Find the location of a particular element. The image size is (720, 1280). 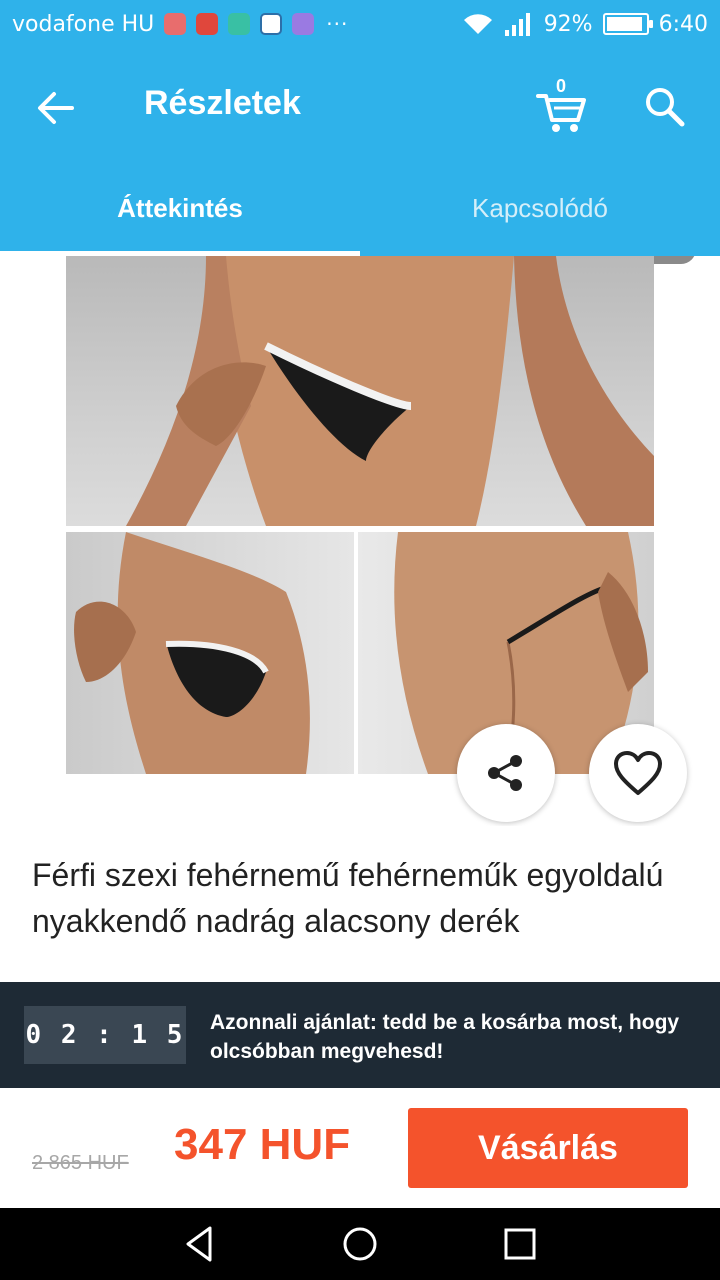

signal-icon is located at coordinates (517, 24).